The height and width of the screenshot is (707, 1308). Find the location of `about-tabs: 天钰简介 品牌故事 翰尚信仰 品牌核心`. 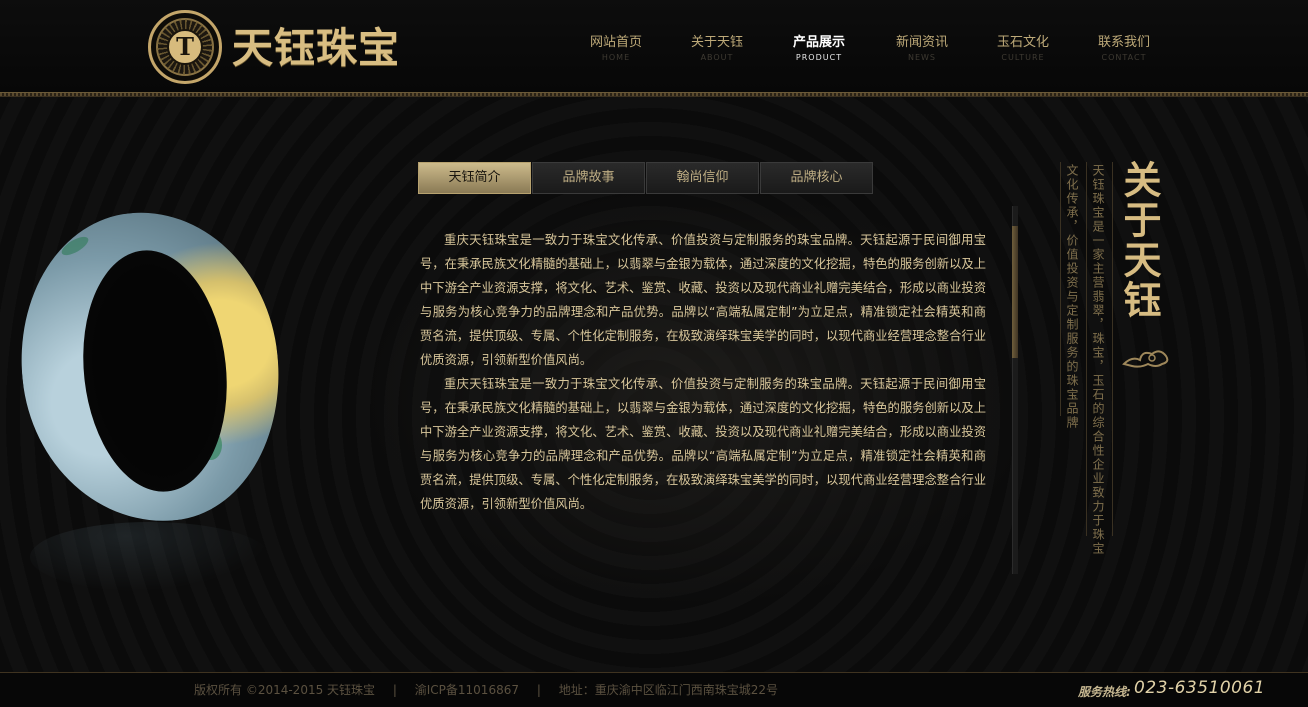

about-tabs: 天钰简介 品牌故事 翰尚信仰 品牌核心 is located at coordinates (648, 178).